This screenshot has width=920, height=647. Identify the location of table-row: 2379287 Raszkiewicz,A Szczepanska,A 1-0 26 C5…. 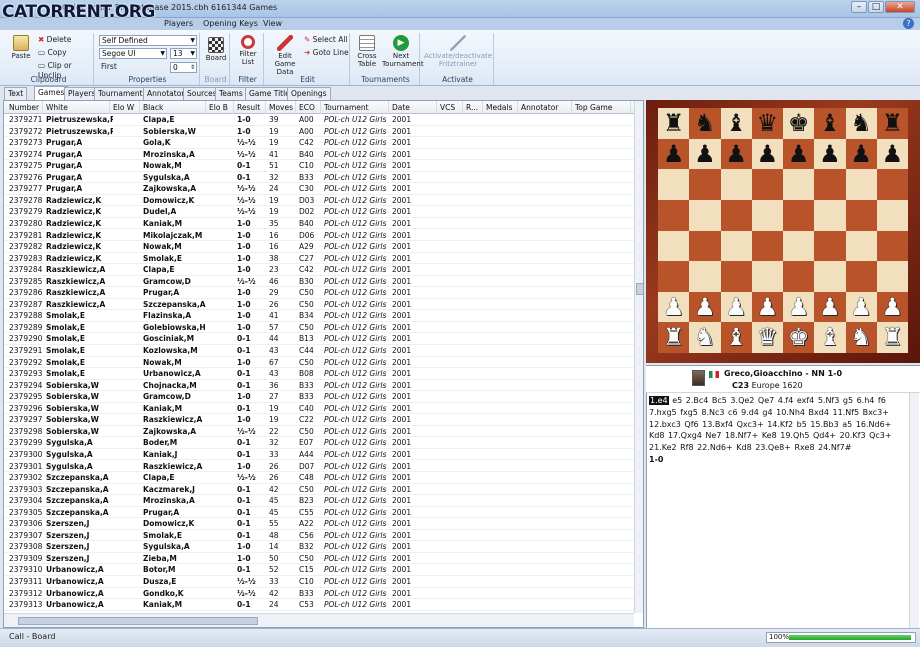
(319, 305).